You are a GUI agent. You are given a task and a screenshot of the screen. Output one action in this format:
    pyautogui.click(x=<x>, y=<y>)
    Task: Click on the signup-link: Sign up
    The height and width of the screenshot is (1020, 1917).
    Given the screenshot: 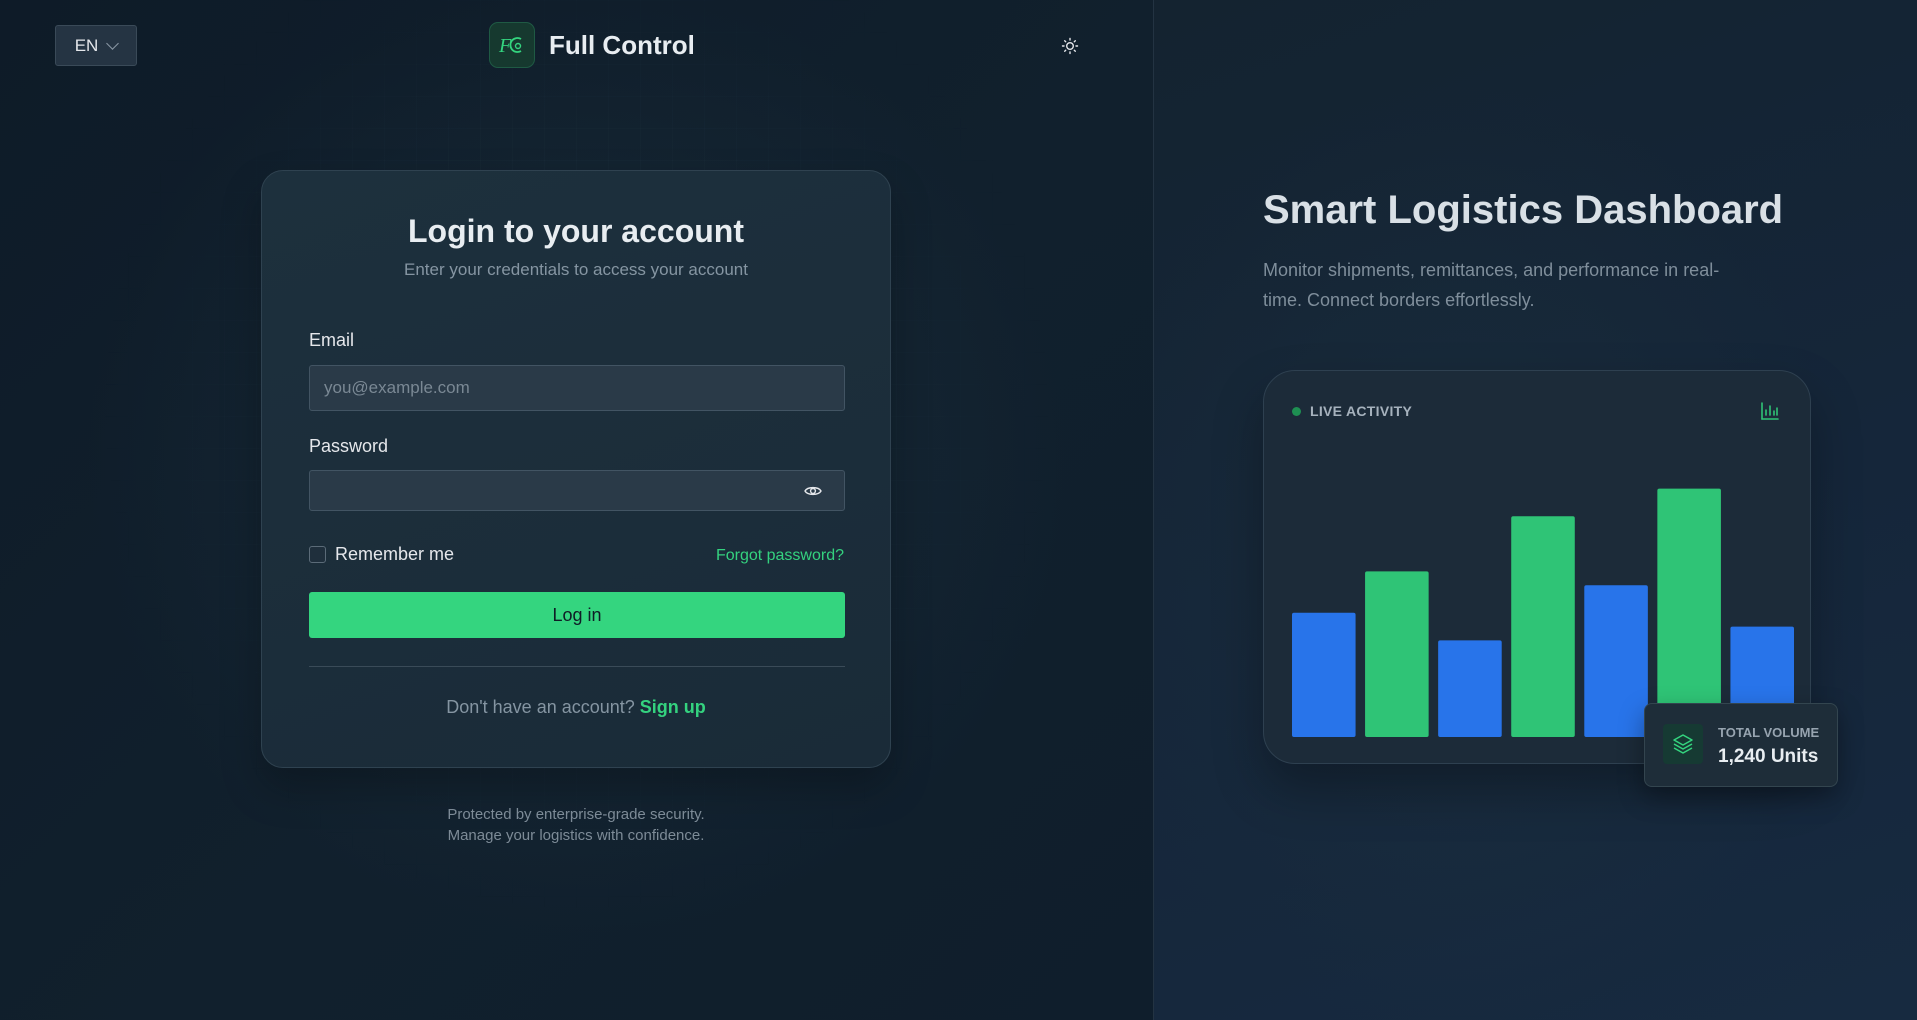 What is the action you would take?
    pyautogui.click(x=673, y=707)
    